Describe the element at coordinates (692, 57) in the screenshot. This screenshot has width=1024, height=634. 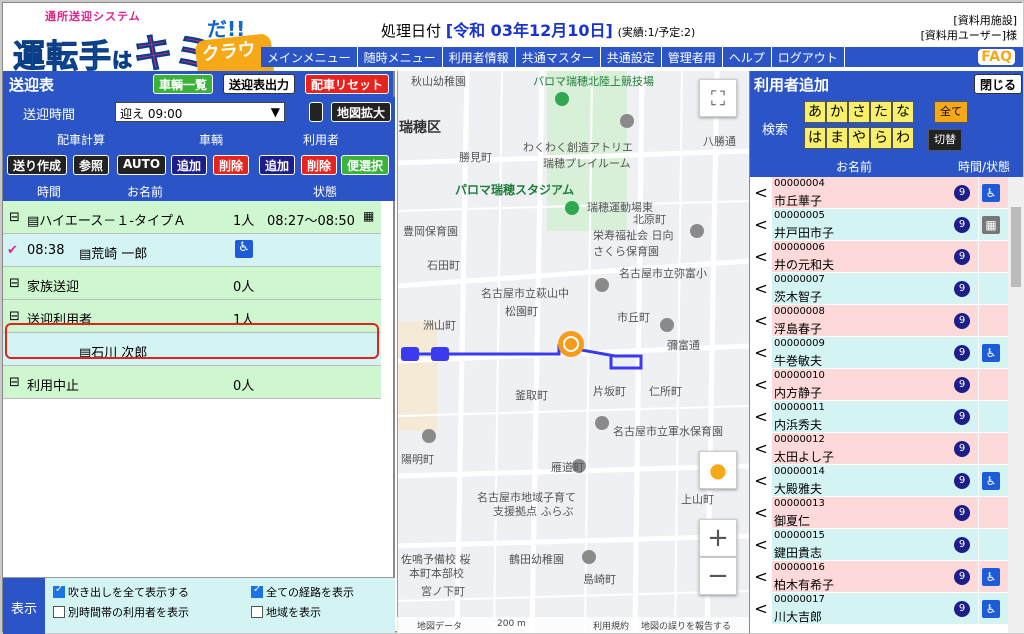
I see `menu-item: 管理者用` at that location.